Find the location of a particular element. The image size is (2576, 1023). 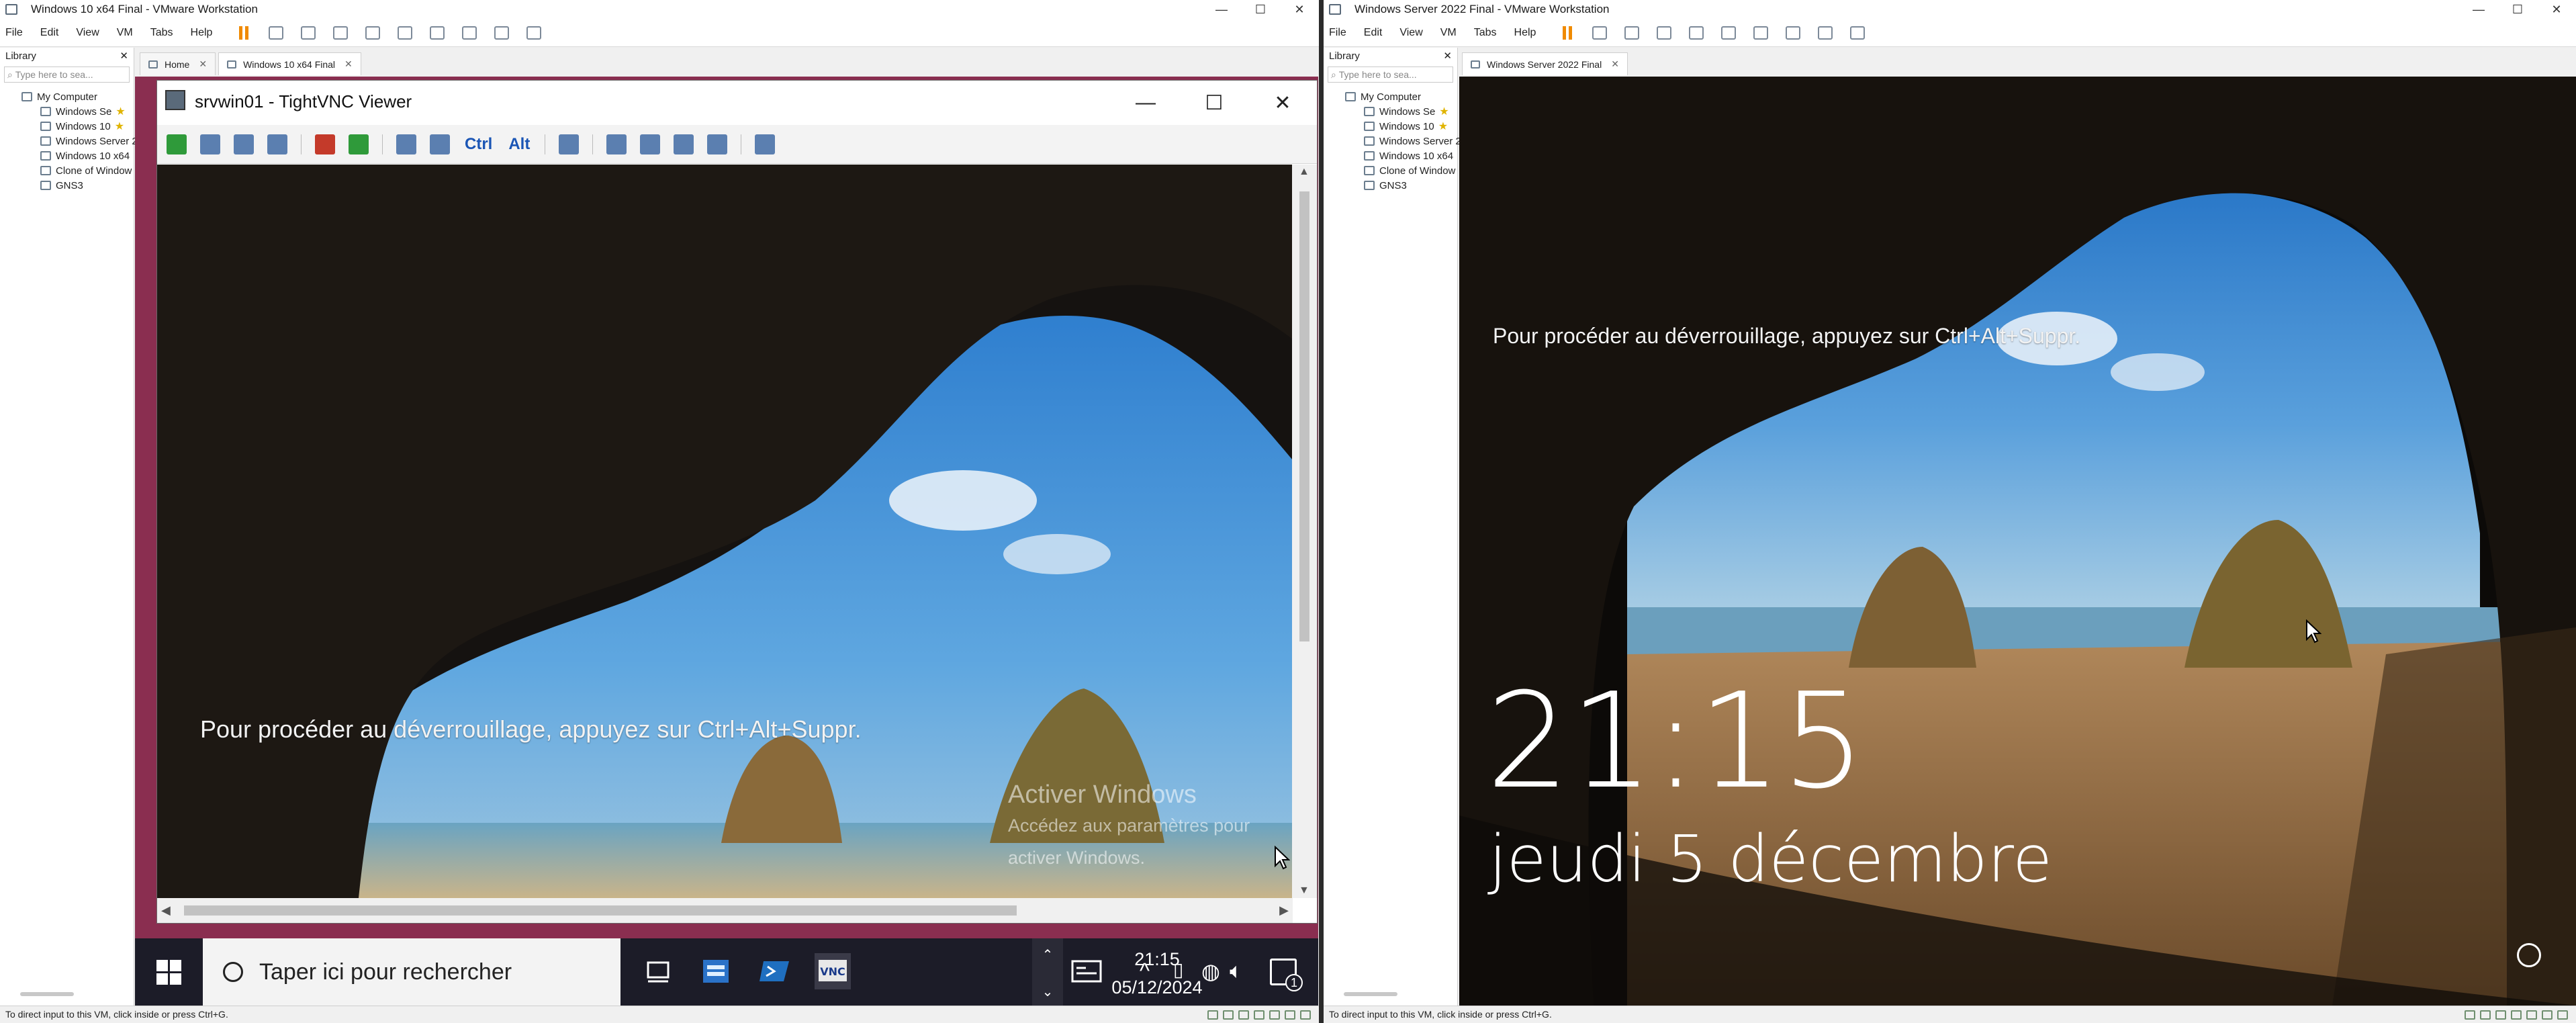

maximize-button: ☐ is located at coordinates (1260, 9).